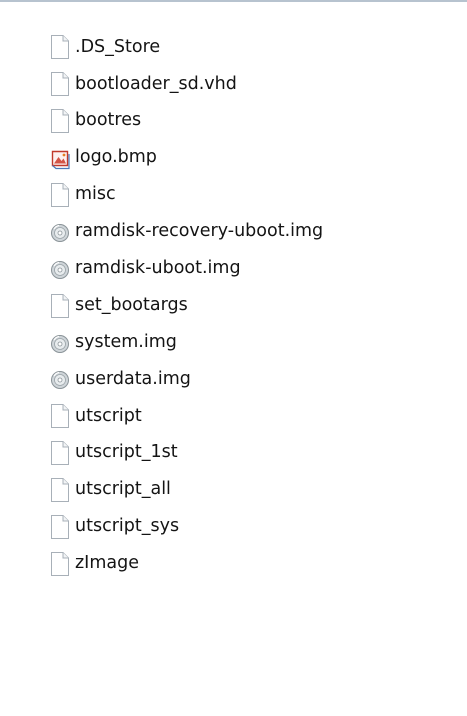  I want to click on file-name: bootloader_sd.vhd, so click(156, 83).